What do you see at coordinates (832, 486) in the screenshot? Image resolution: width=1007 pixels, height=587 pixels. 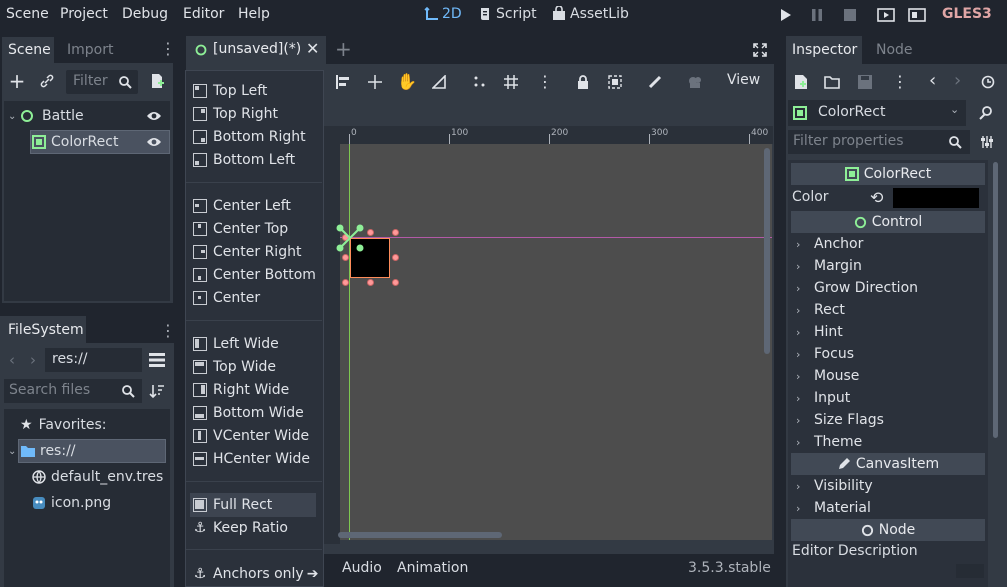 I see `property-visibility: › Visibility` at bounding box center [832, 486].